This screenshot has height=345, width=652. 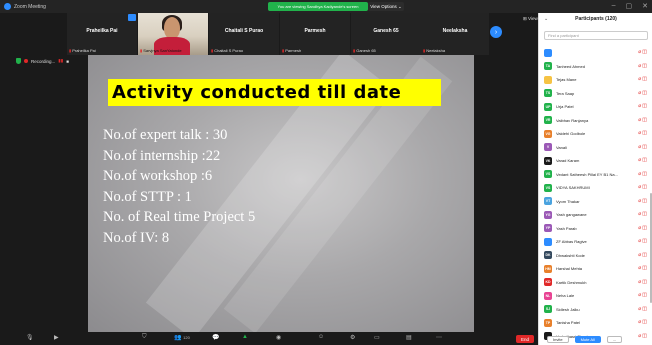 I want to click on invite-button: Invite, so click(x=558, y=339).